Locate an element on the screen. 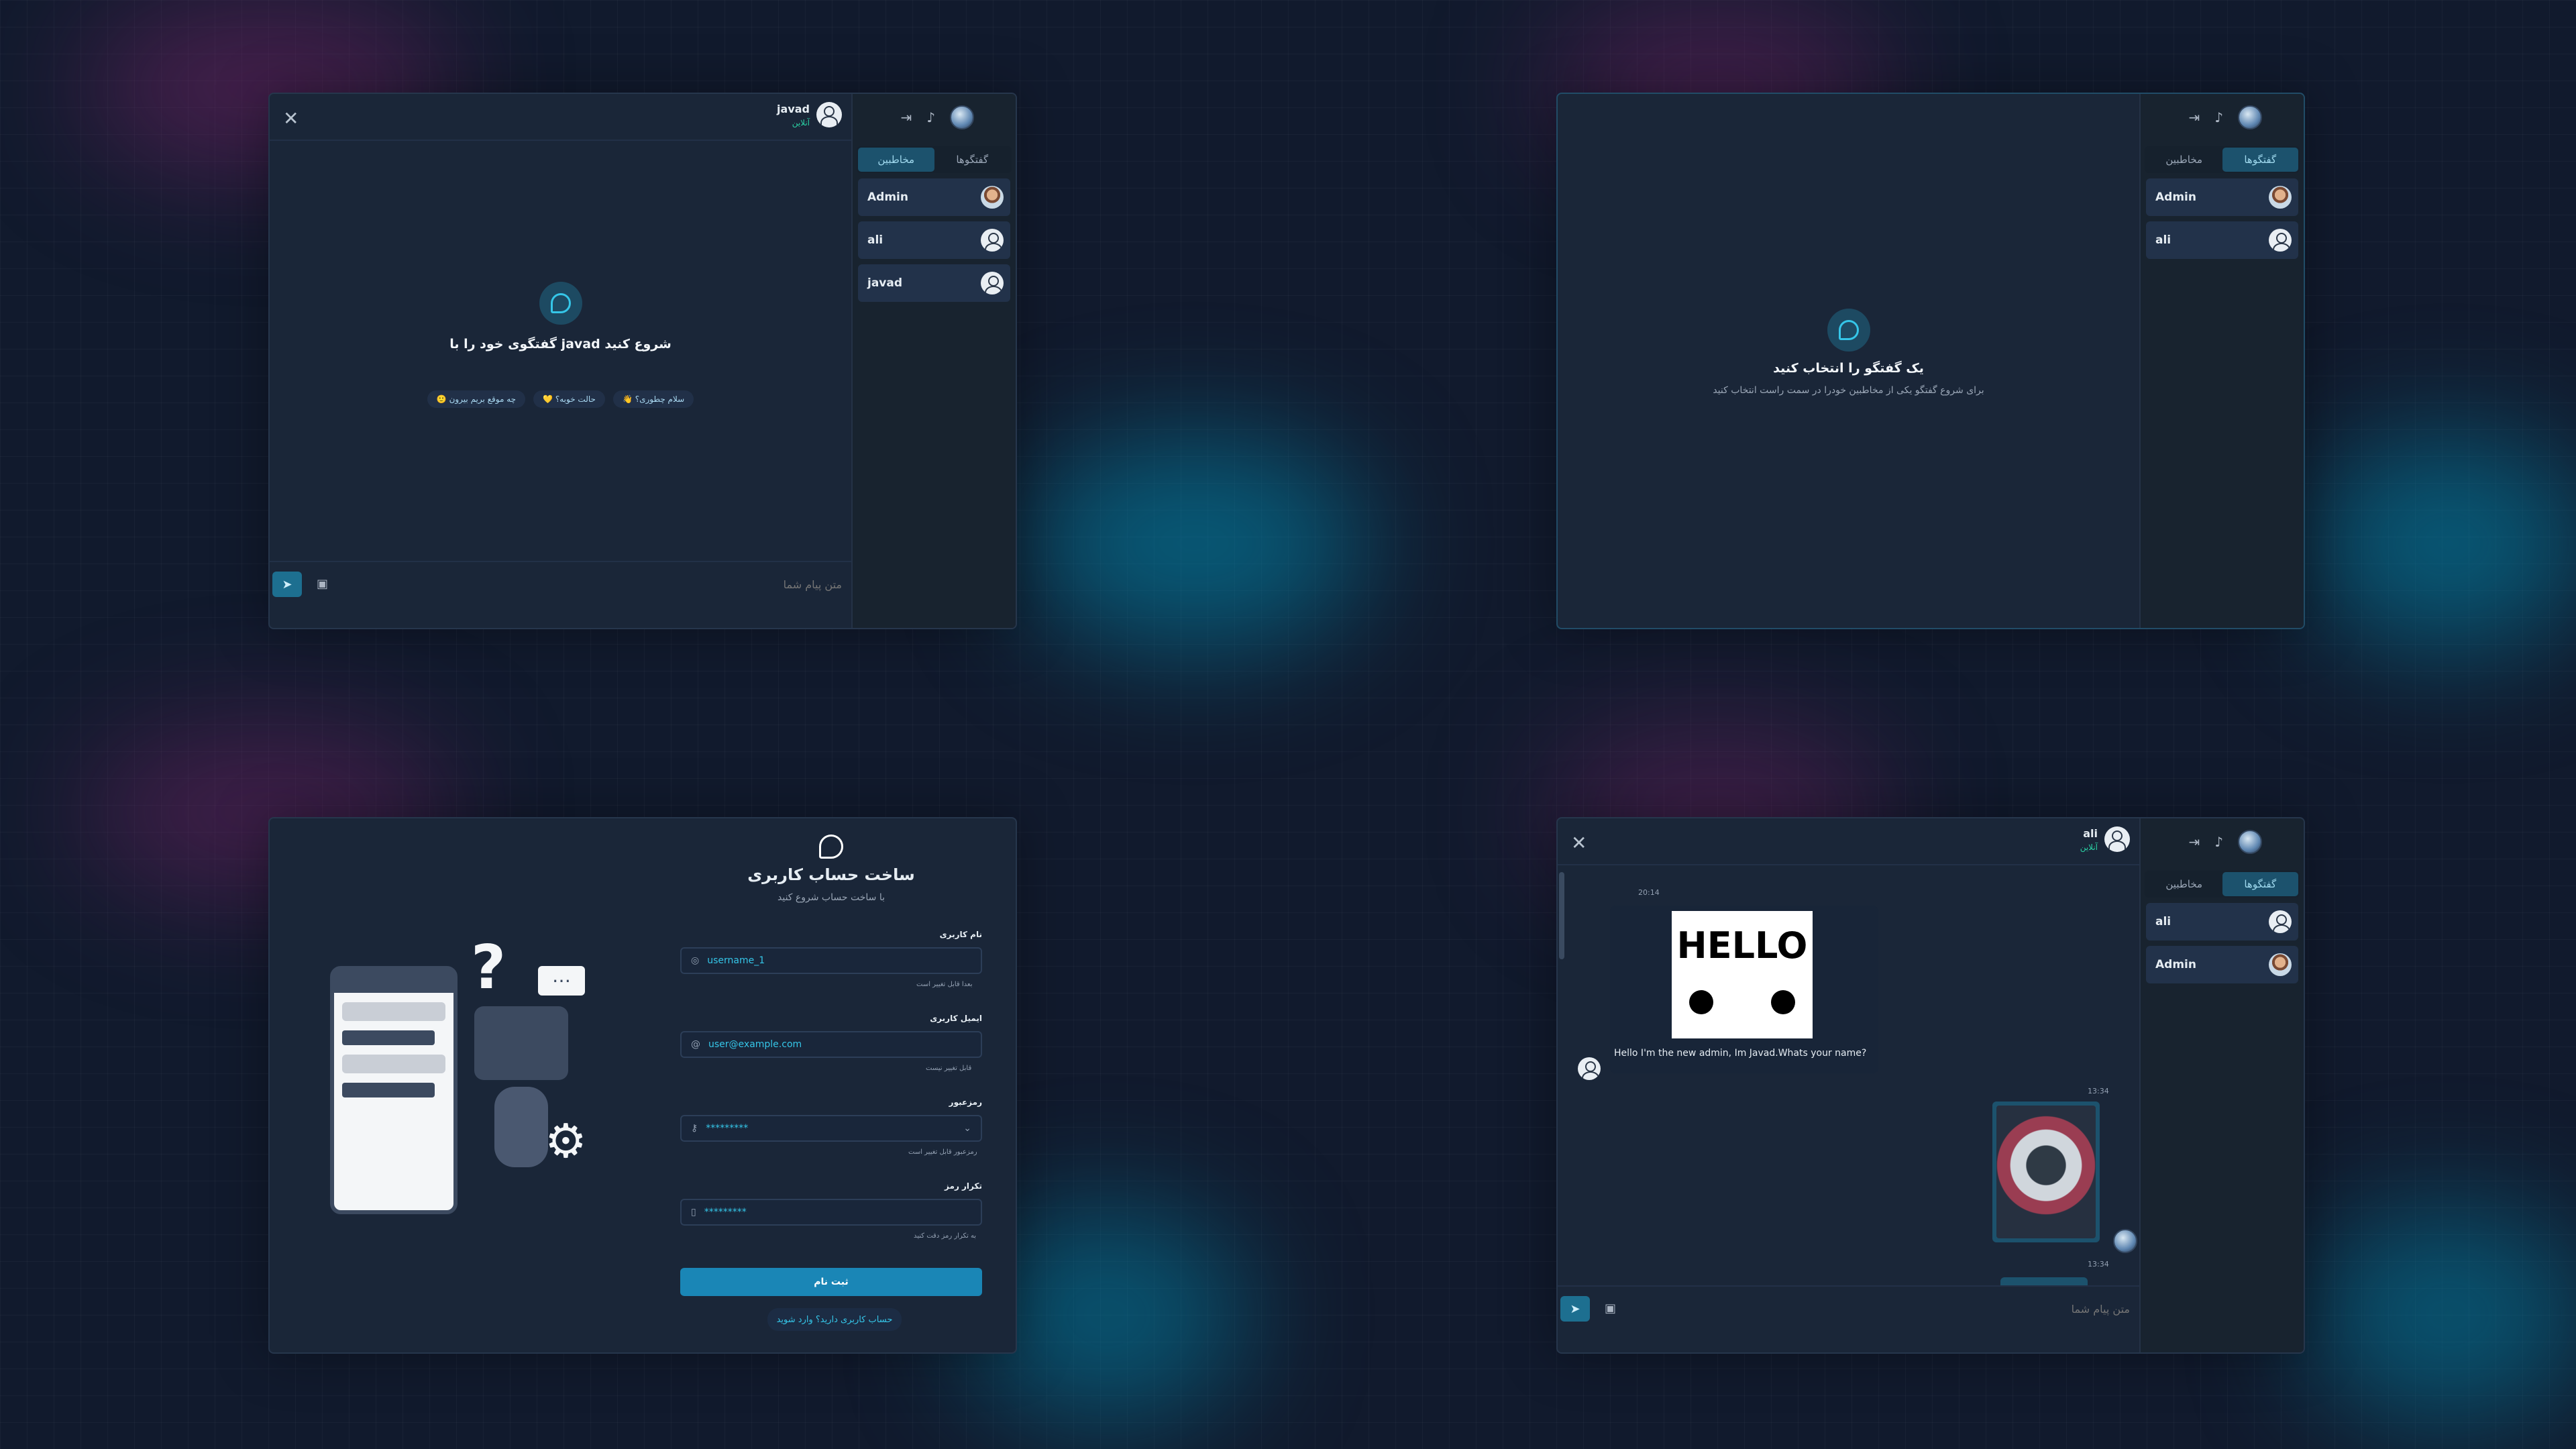 The image size is (2576, 1449). chat-header: ✕ ali آنلاین is located at coordinates (1848, 841).